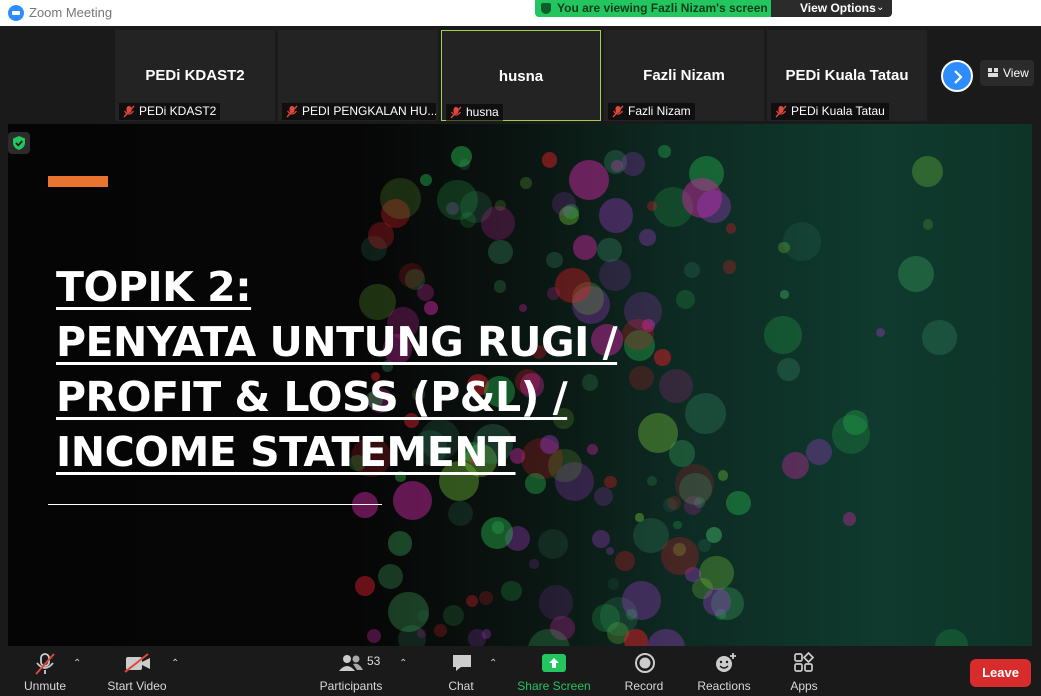 Image resolution: width=1041 pixels, height=696 pixels. I want to click on participant-tile: PEDi KDAST2 PEDi KDAST2, so click(195, 75).